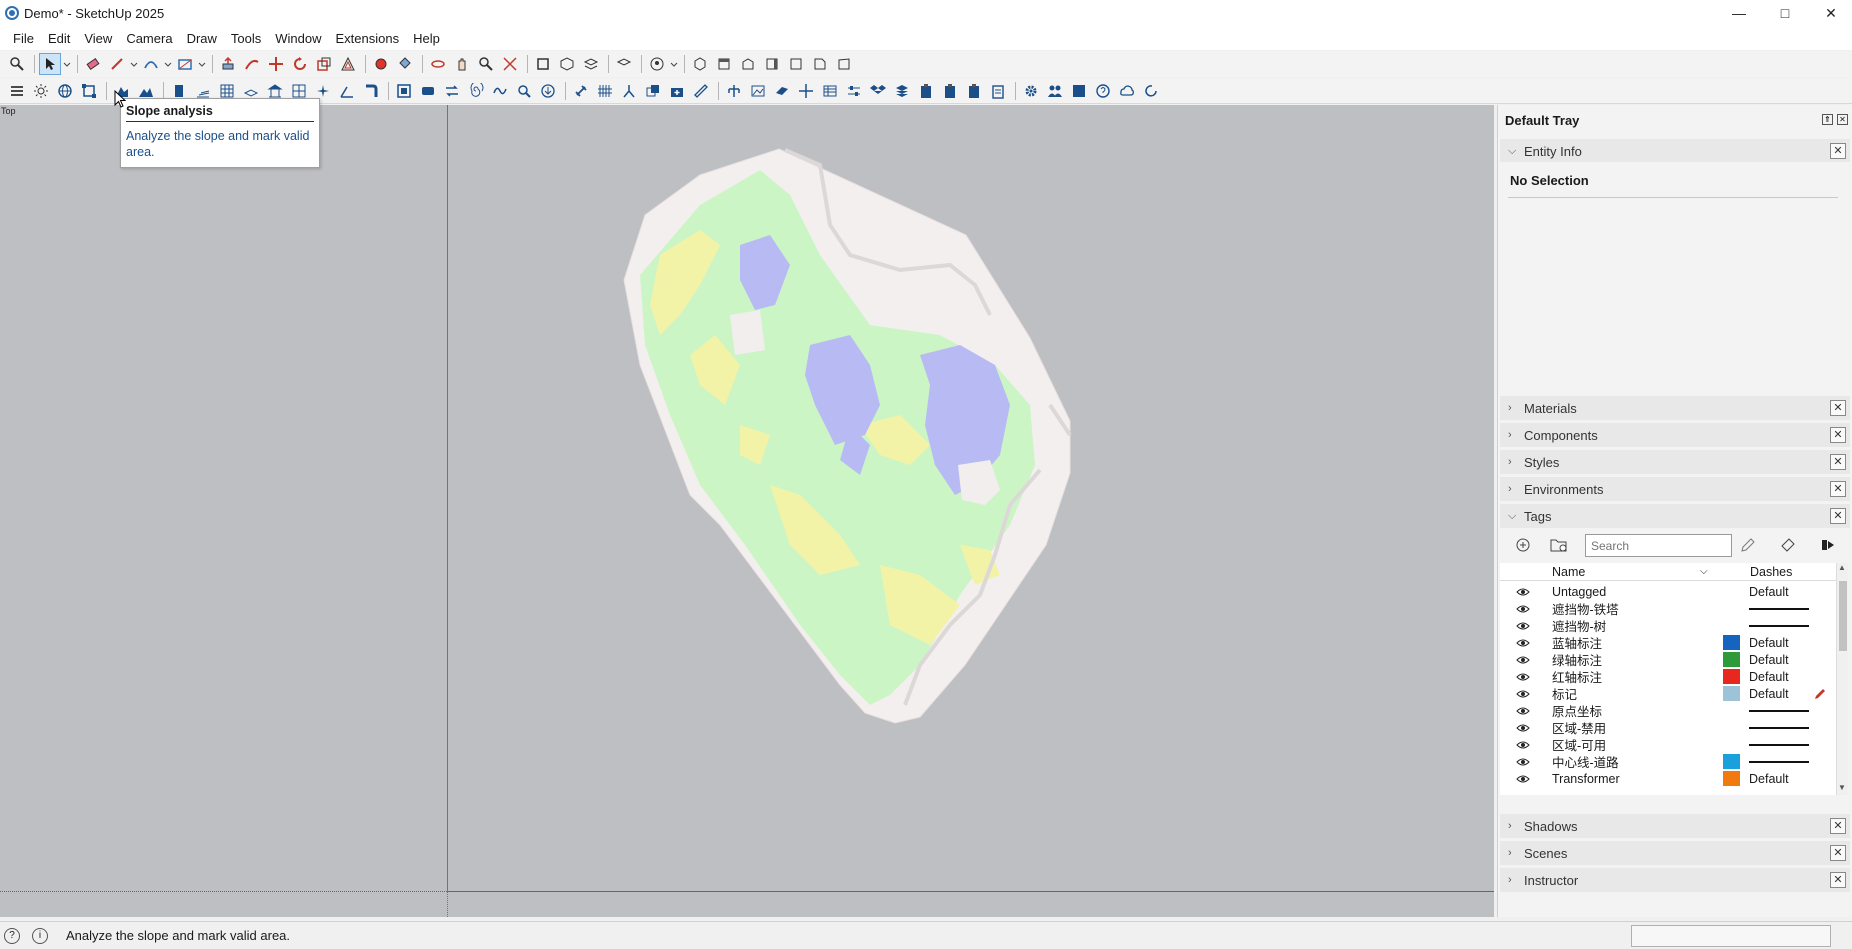 The image size is (1852, 949). I want to click on axis-tool-icon, so click(347, 91).